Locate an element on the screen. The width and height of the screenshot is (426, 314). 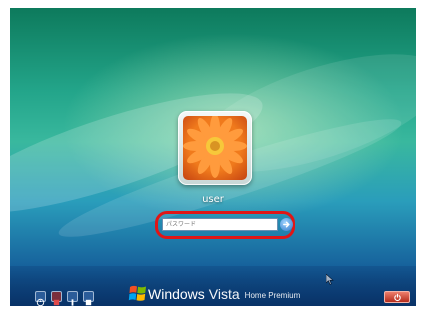
language-button is located at coordinates (56, 298).